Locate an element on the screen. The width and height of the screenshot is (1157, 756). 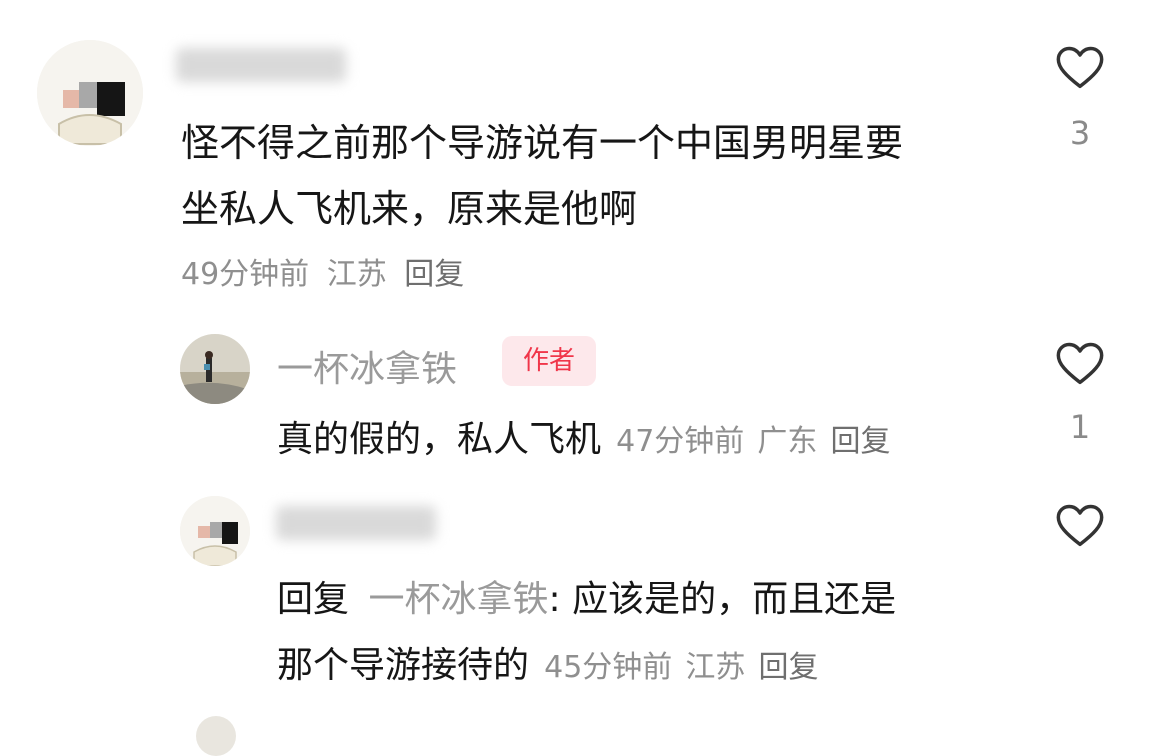
like-count: 1 is located at coordinates (1080, 427).